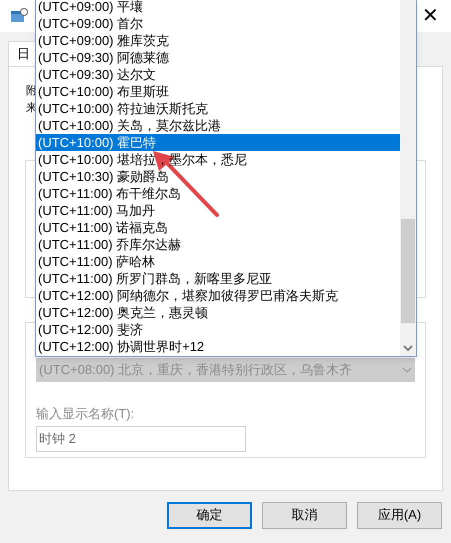 This screenshot has height=543, width=451. Describe the element at coordinates (408, 348) in the screenshot. I see `scroll-down-icon` at that location.